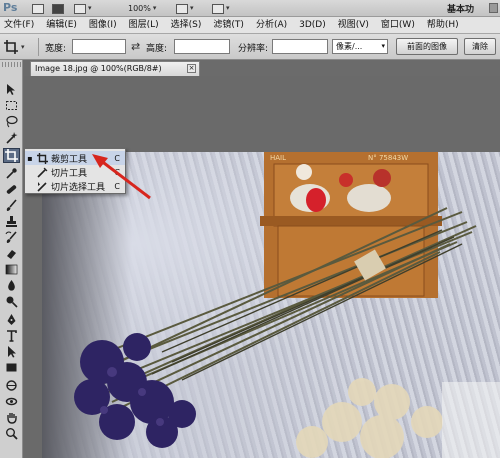 The image size is (500, 458). Describe the element at coordinates (42, 186) in the screenshot. I see `slice-select-icon` at that location.